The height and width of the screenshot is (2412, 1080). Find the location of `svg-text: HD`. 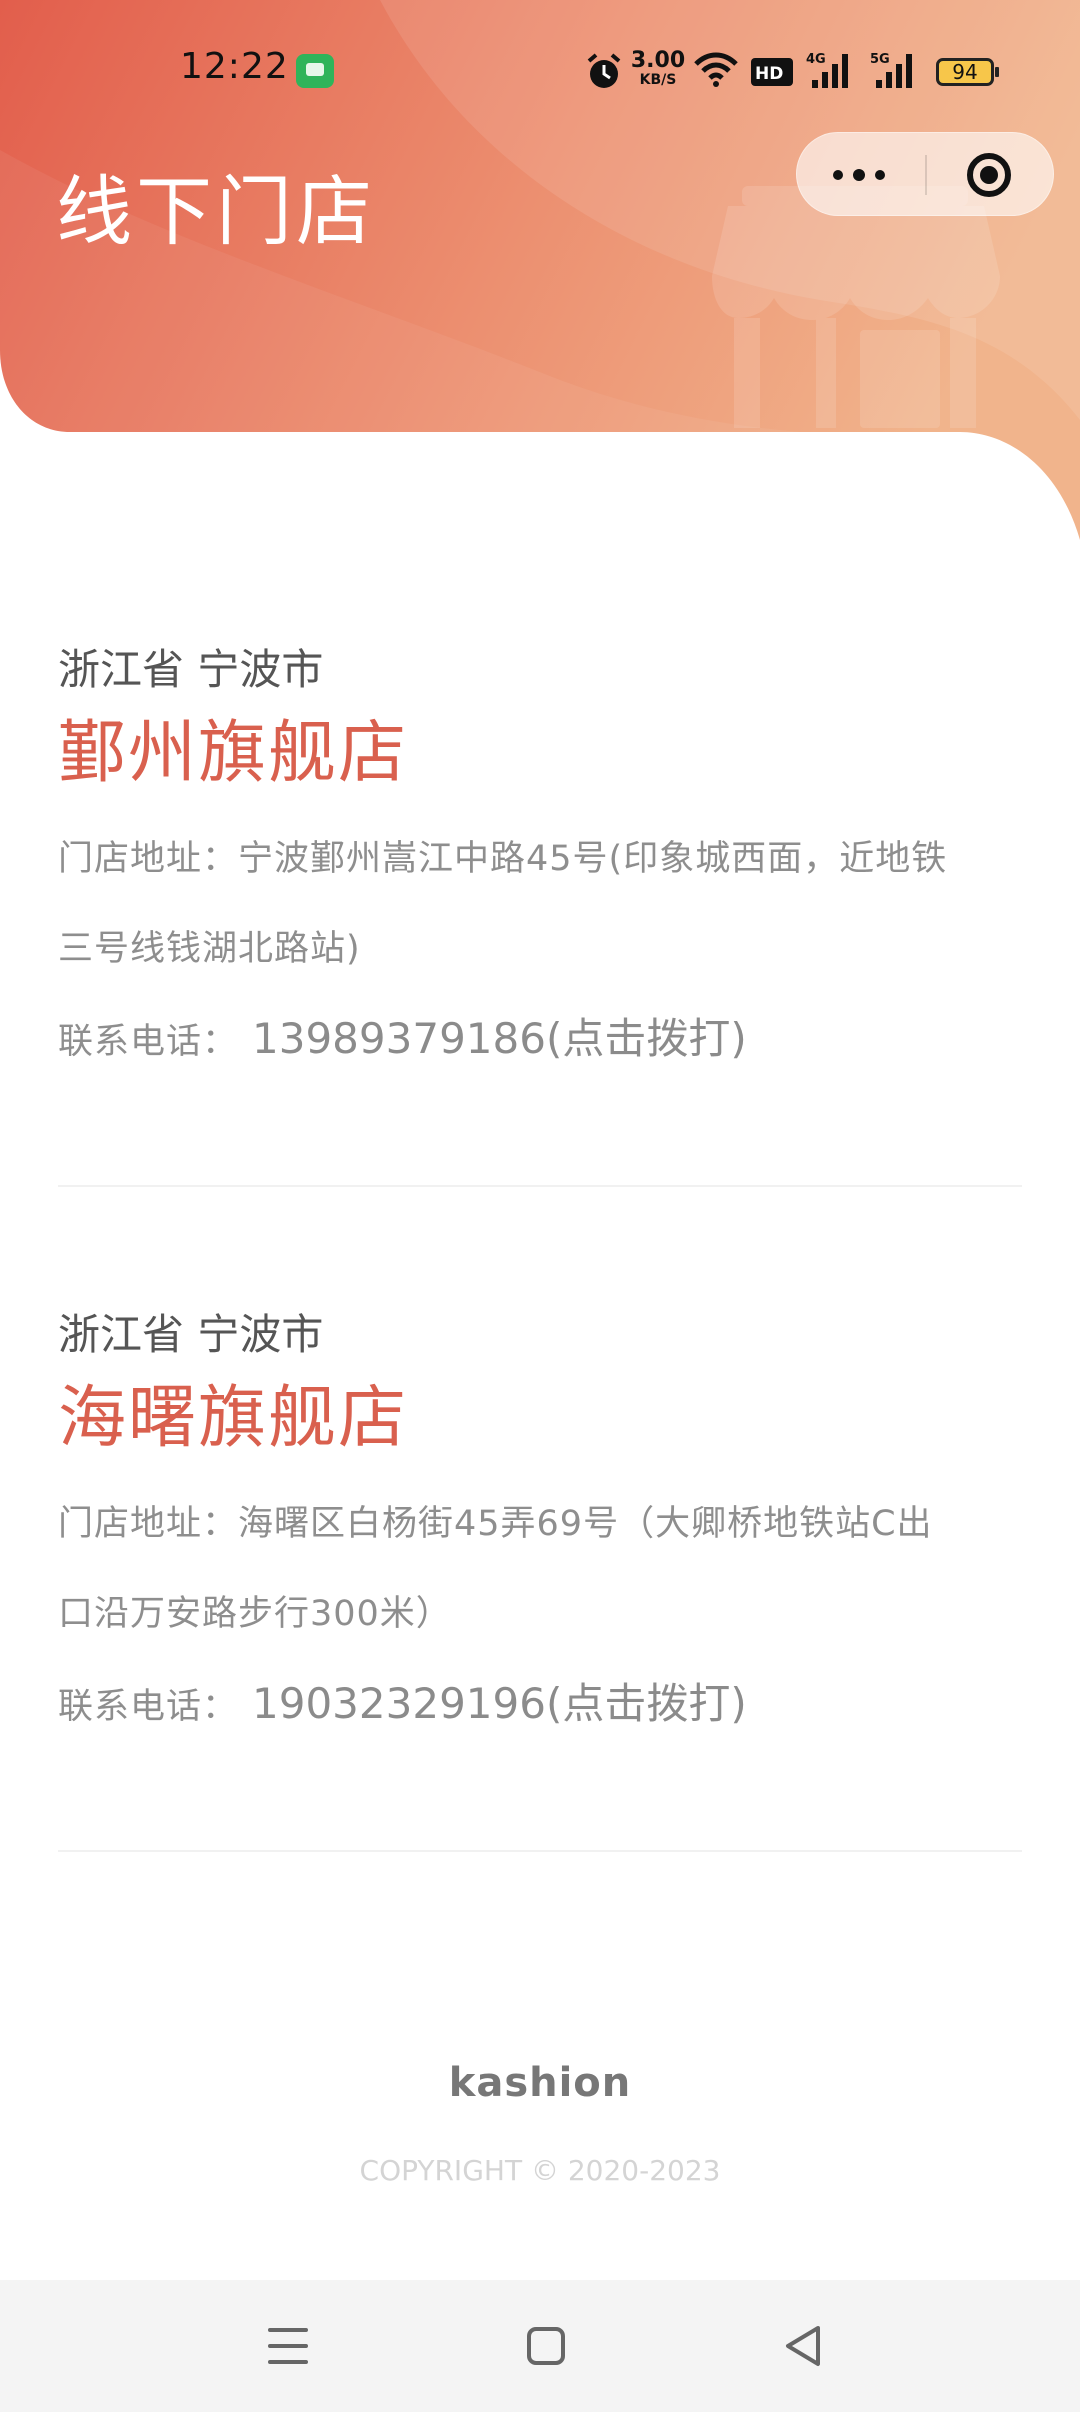

svg-text: HD is located at coordinates (769, 74).